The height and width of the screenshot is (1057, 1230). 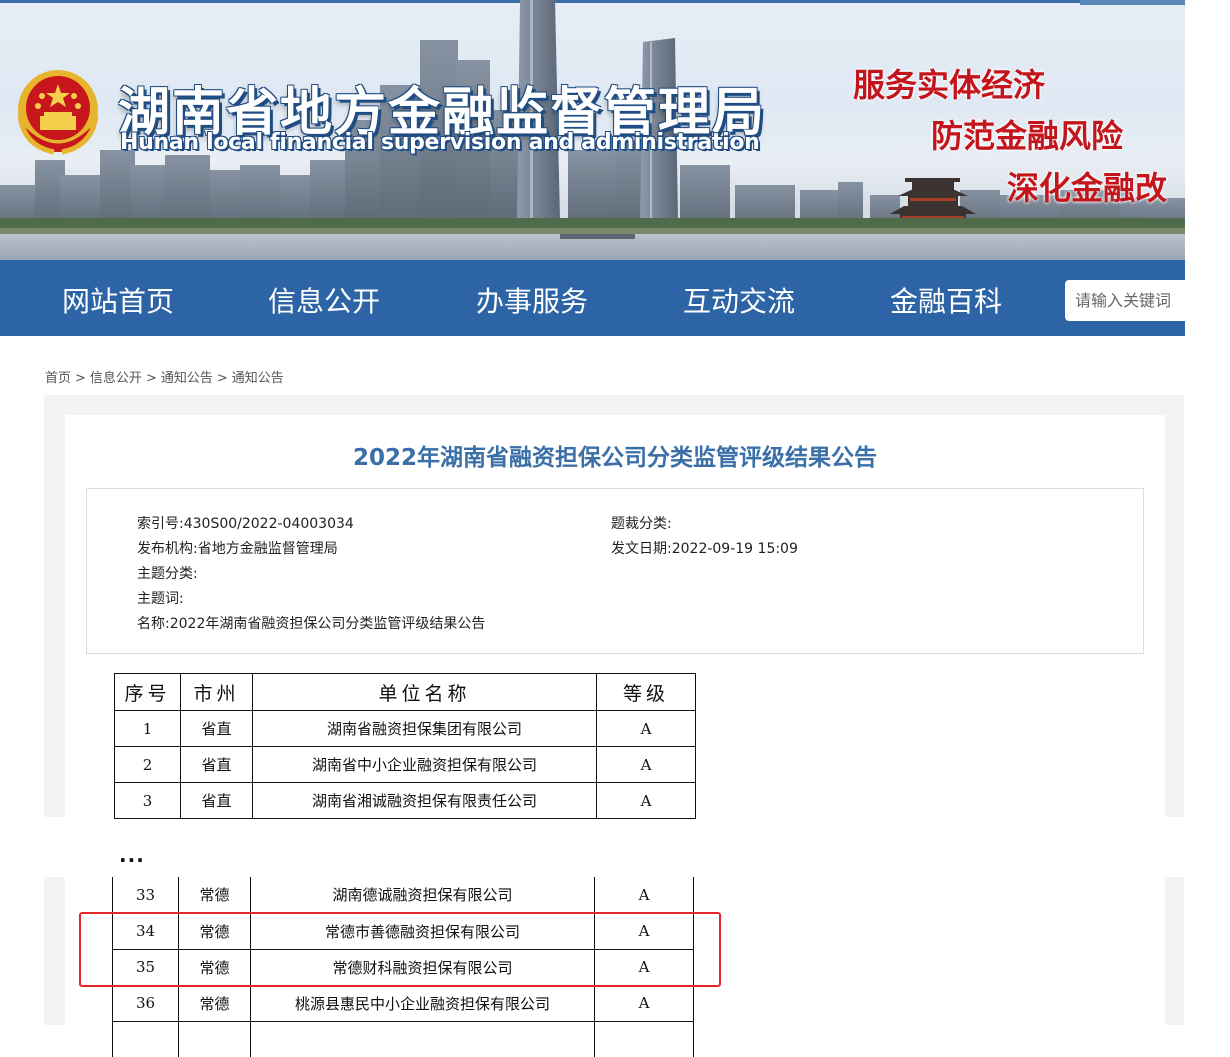 I want to click on meta-index-number: 索引号:430S00/2022-04003034, so click(x=245, y=523).